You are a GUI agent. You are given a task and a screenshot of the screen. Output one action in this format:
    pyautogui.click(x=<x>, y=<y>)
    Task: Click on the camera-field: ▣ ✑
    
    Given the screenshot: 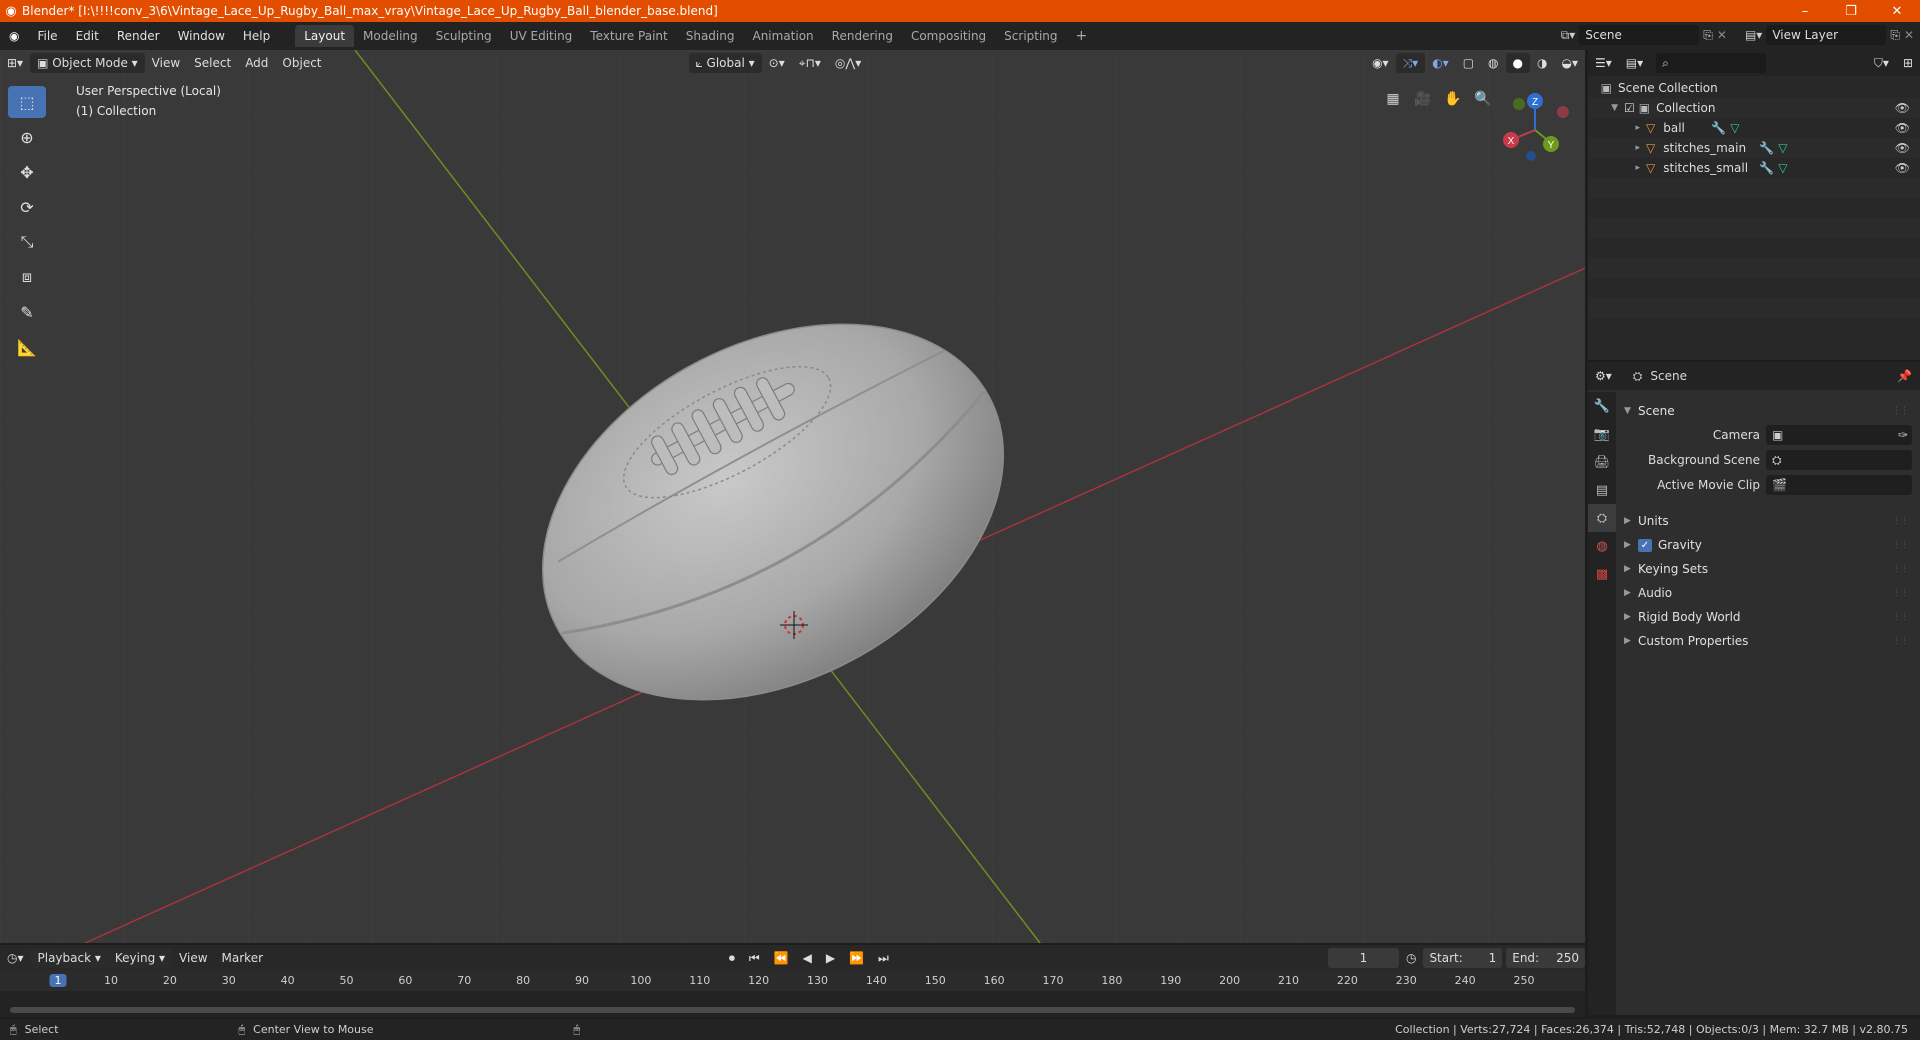 What is the action you would take?
    pyautogui.click(x=1839, y=435)
    